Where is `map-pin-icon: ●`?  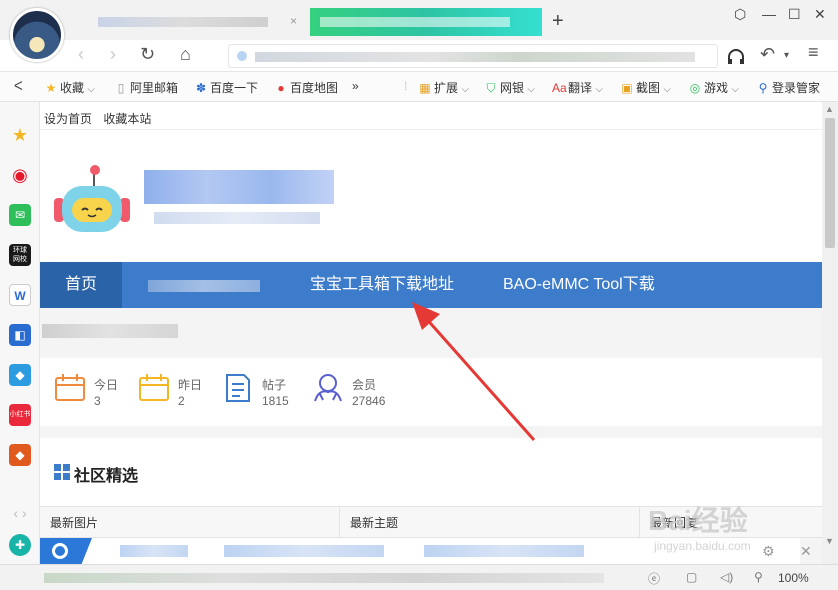
map-pin-icon: ● is located at coordinates (281, 88).